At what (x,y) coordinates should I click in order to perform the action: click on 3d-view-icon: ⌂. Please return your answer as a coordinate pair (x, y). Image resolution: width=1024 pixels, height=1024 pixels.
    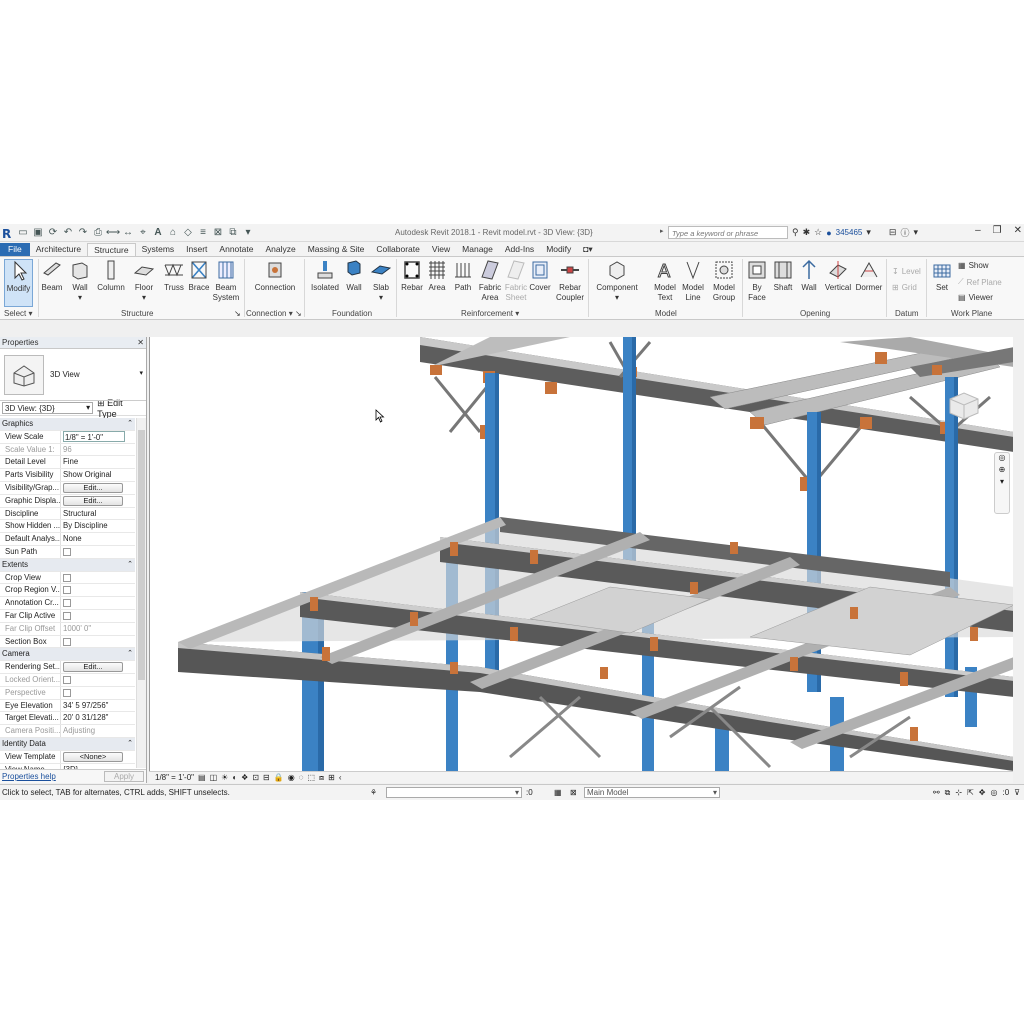
    Looking at the image, I should click on (173, 233).